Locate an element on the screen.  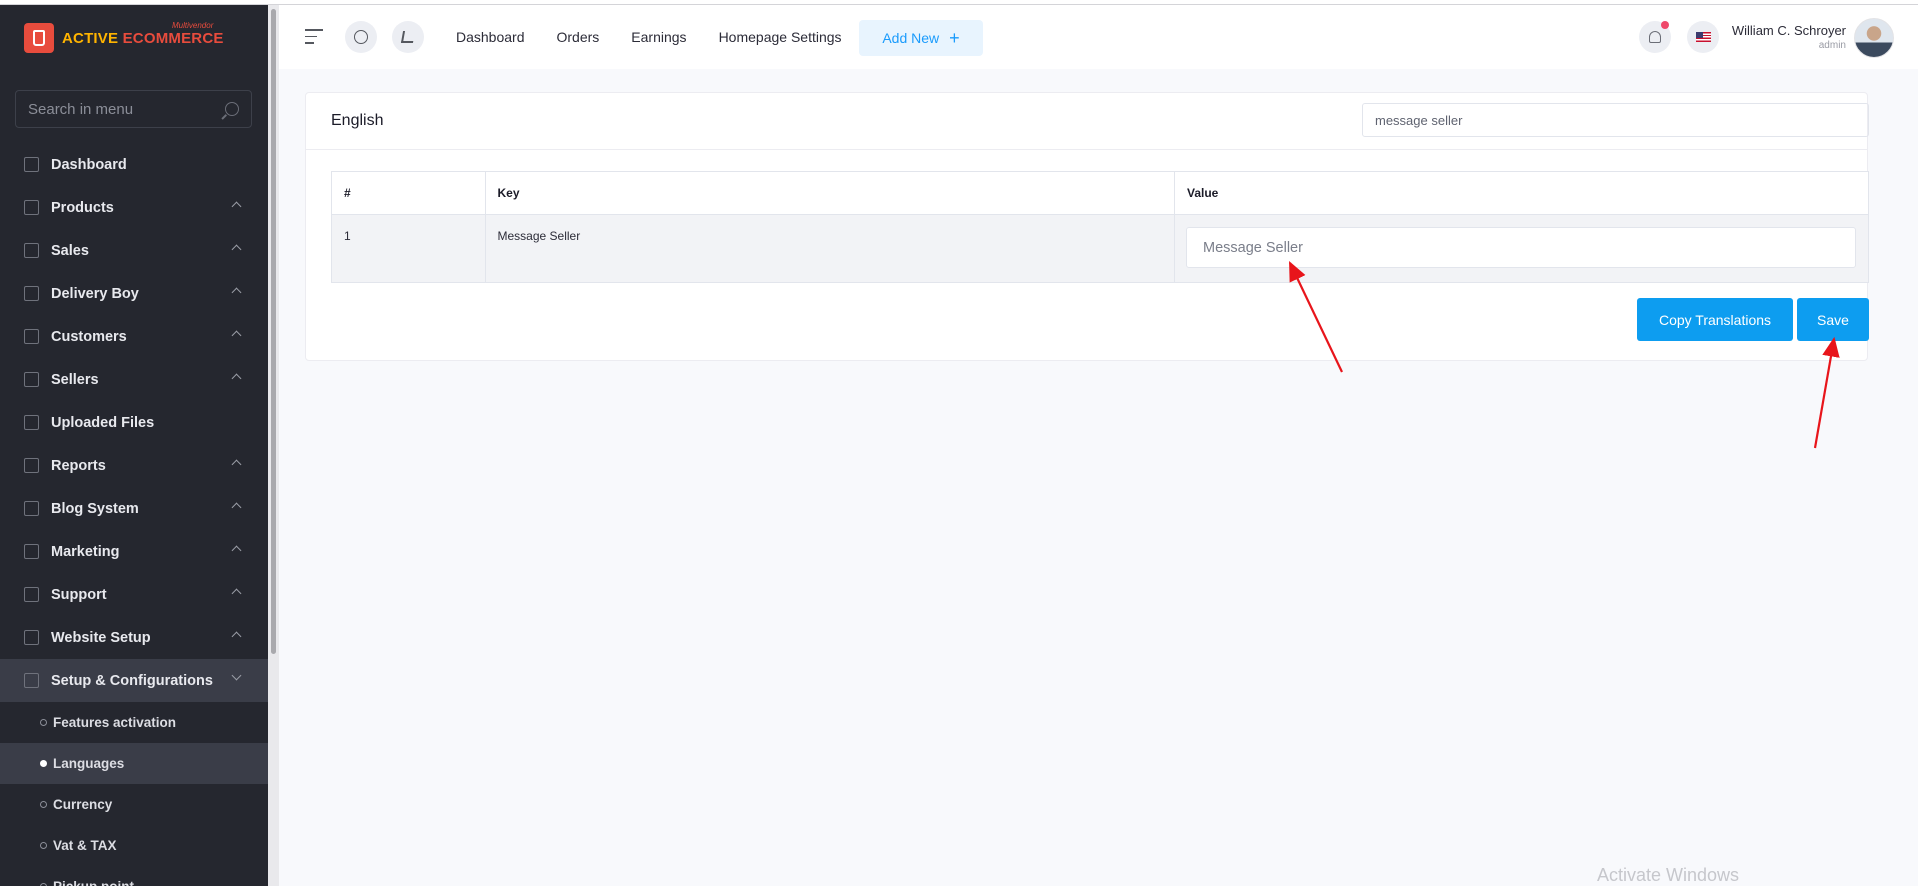
nav-homepage-settings: Homepage Settings is located at coordinates (780, 37).